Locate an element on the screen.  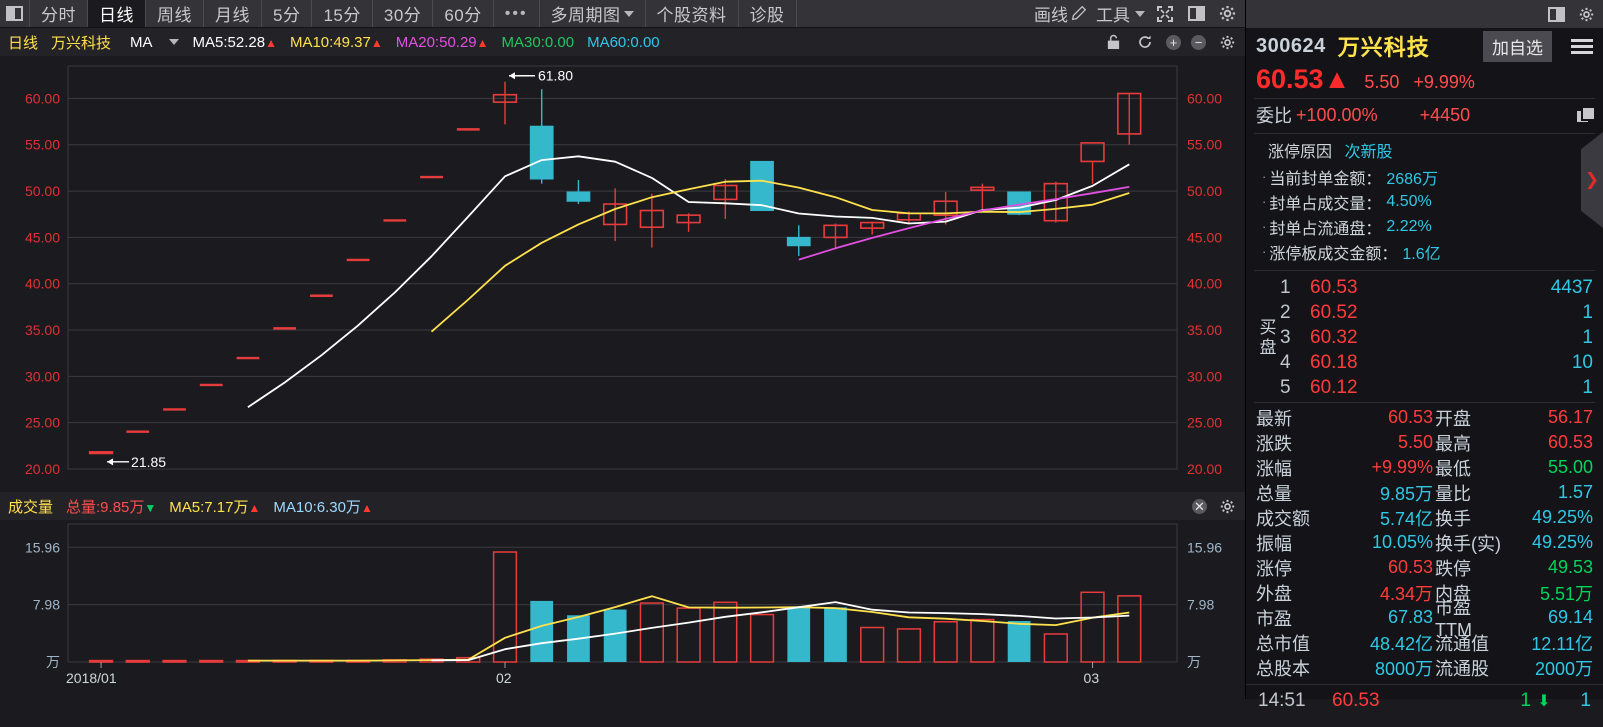
arrow-down-icon: ⬇ is located at coordinates (1544, 701).